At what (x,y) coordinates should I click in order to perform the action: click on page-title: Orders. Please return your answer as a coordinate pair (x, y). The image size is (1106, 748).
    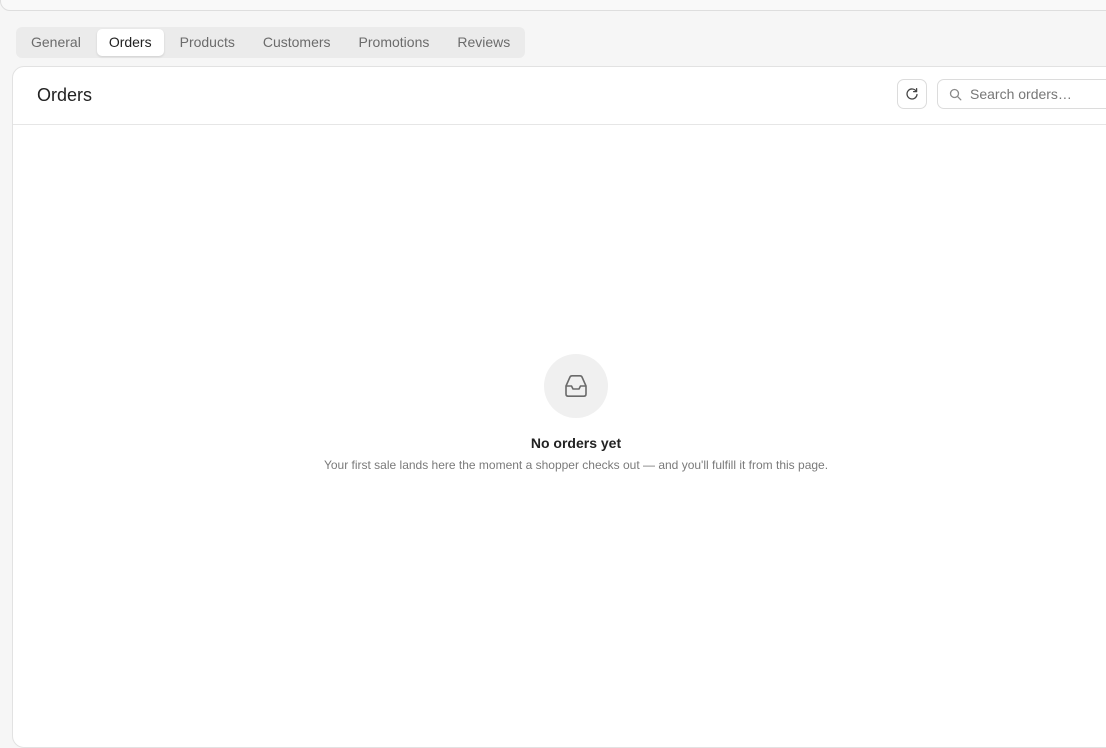
    Looking at the image, I should click on (65, 95).